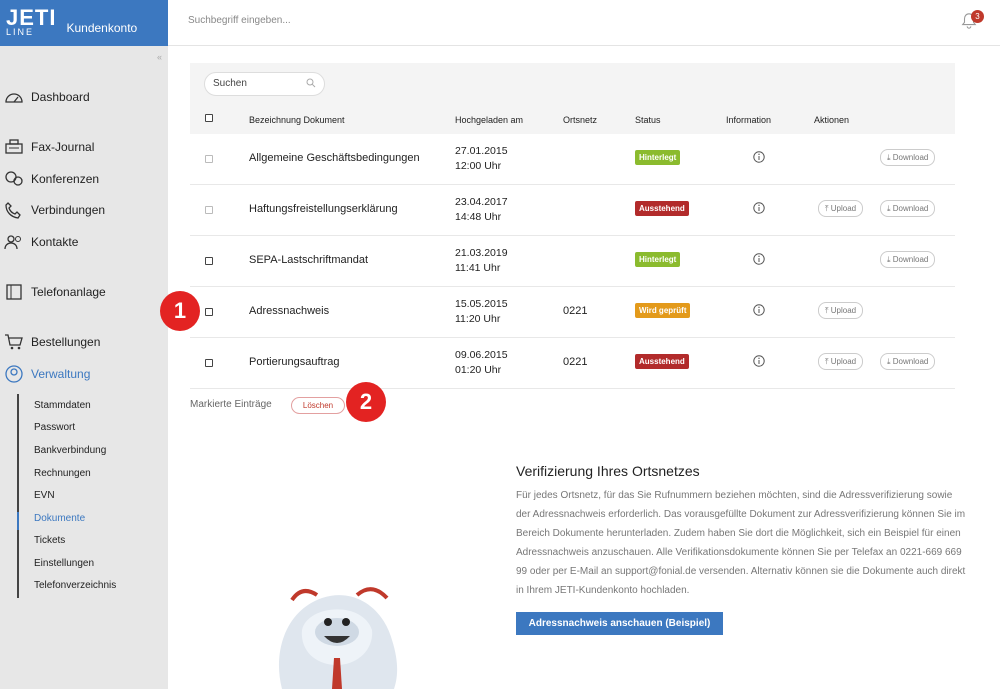 The image size is (1000, 689). Describe the element at coordinates (59, 518) in the screenshot. I see `submenu-item-dokumente: Dokumente` at that location.